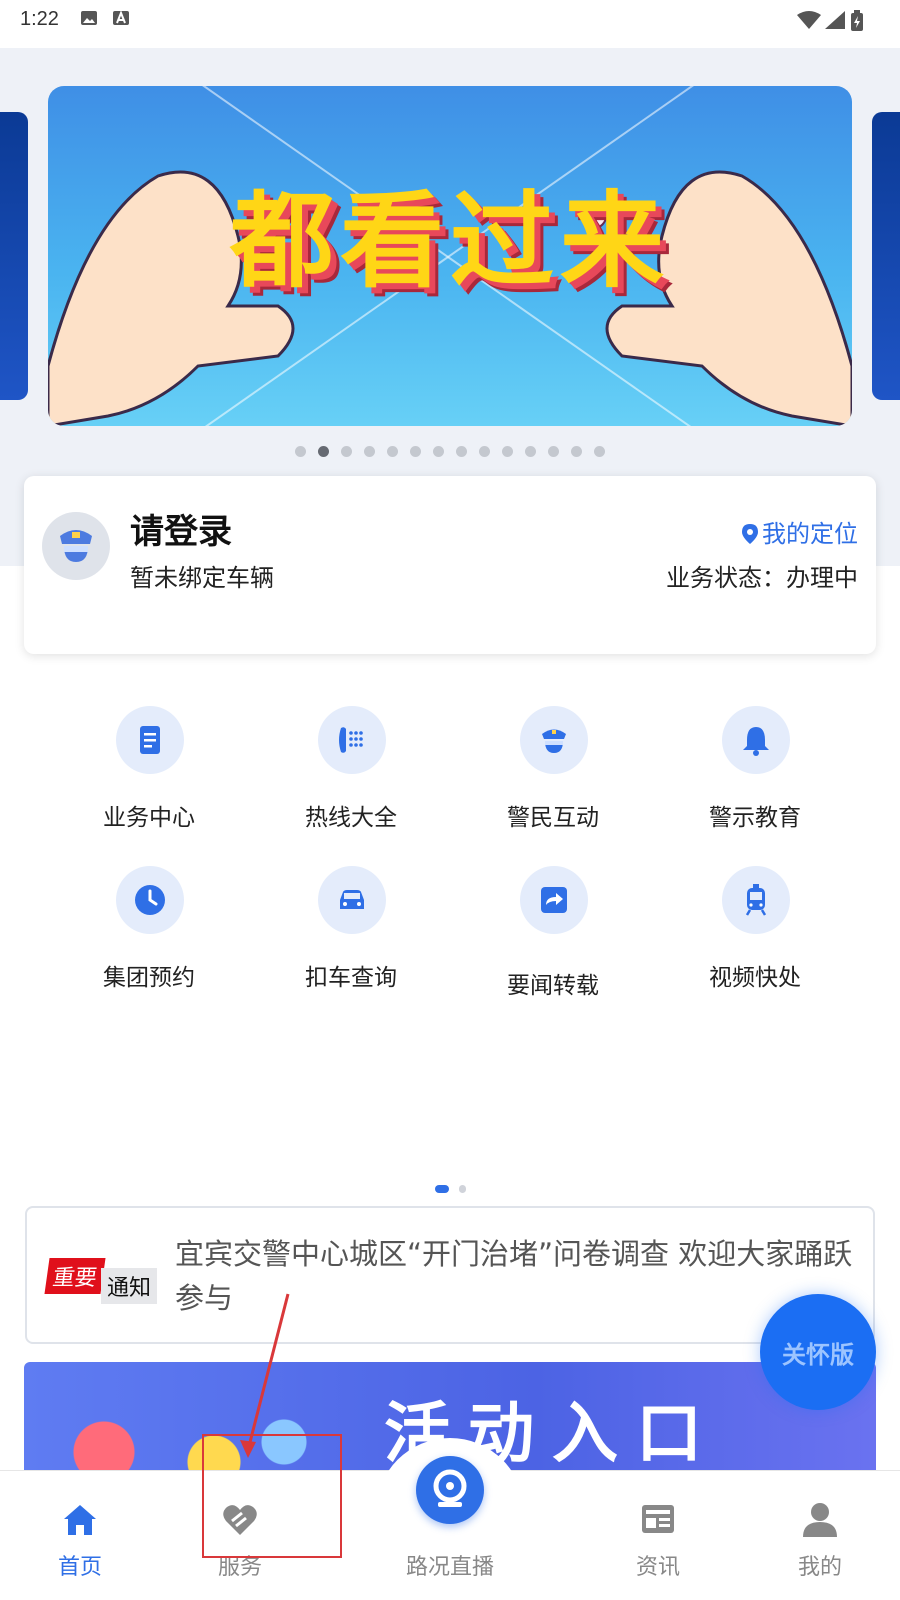 Image resolution: width=900 pixels, height=1600 pixels. I want to click on tab-home: 首页, so click(80, 1534).